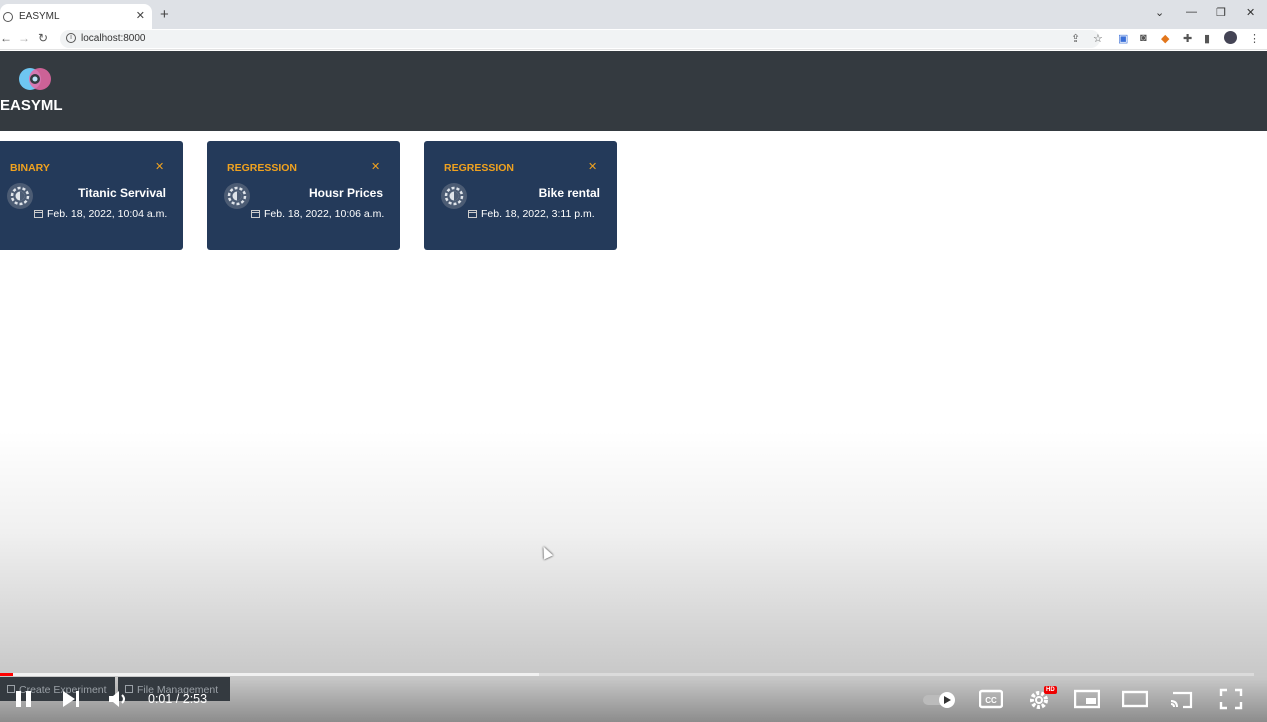  I want to click on miniplayer-icon, so click(1087, 699).